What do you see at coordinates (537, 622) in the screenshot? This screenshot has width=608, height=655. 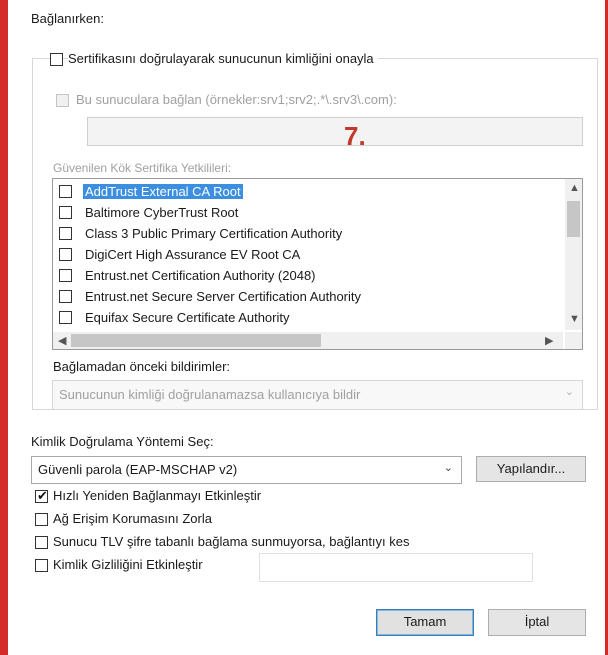 I see `cancel-button: İptal` at bounding box center [537, 622].